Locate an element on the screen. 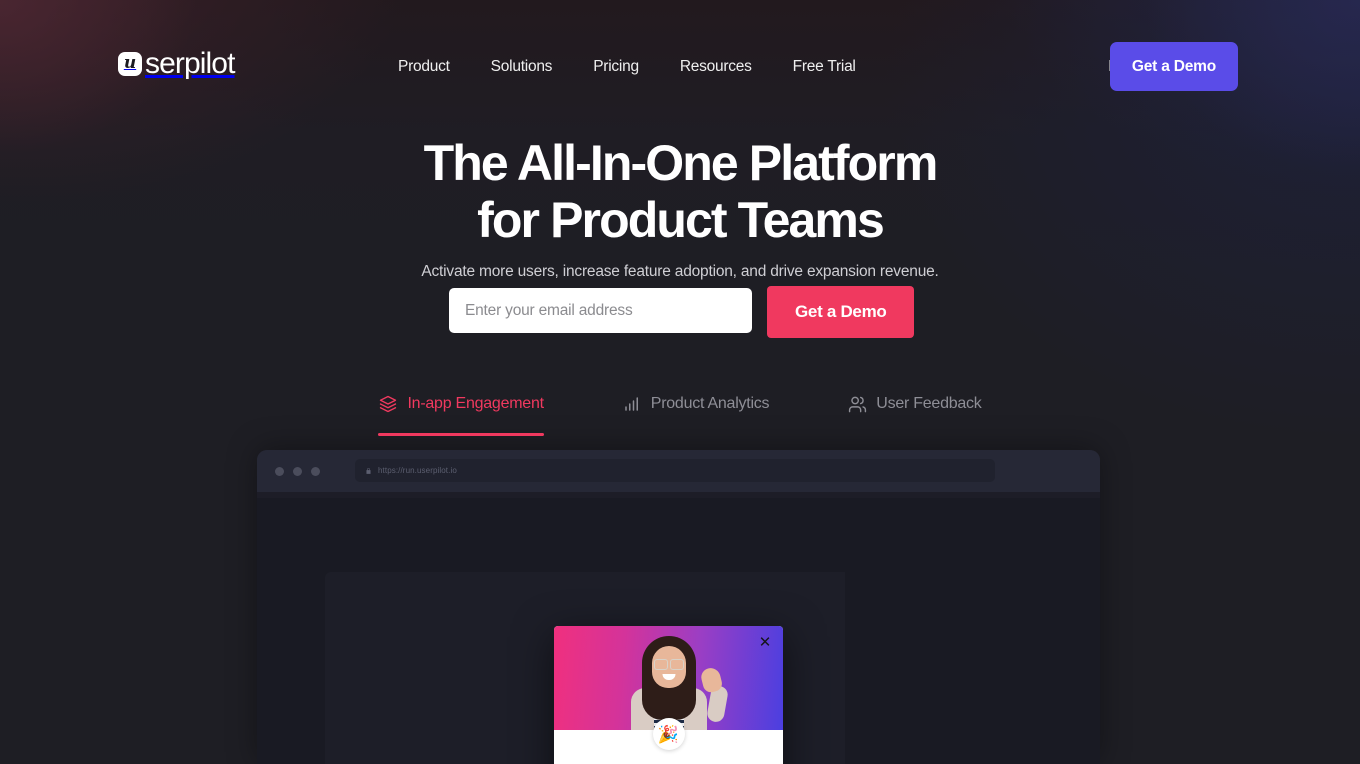  modal-hero-image: ✕ is located at coordinates (668, 678).